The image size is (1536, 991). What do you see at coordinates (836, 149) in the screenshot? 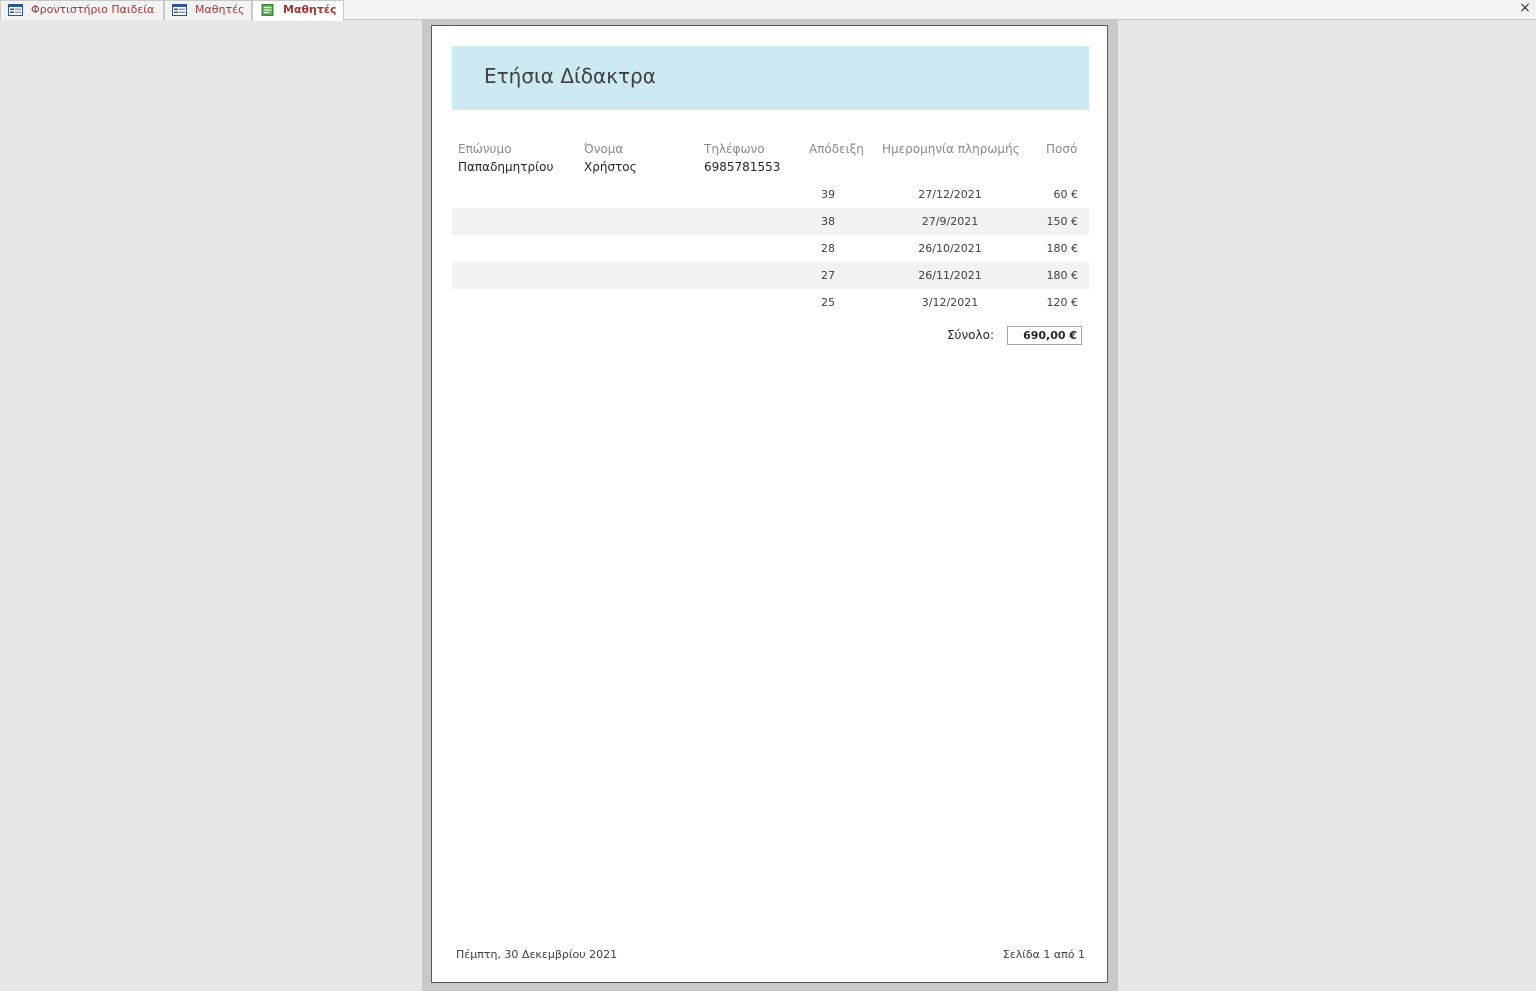
I see `column-header-receipt: Απόδειξη` at bounding box center [836, 149].